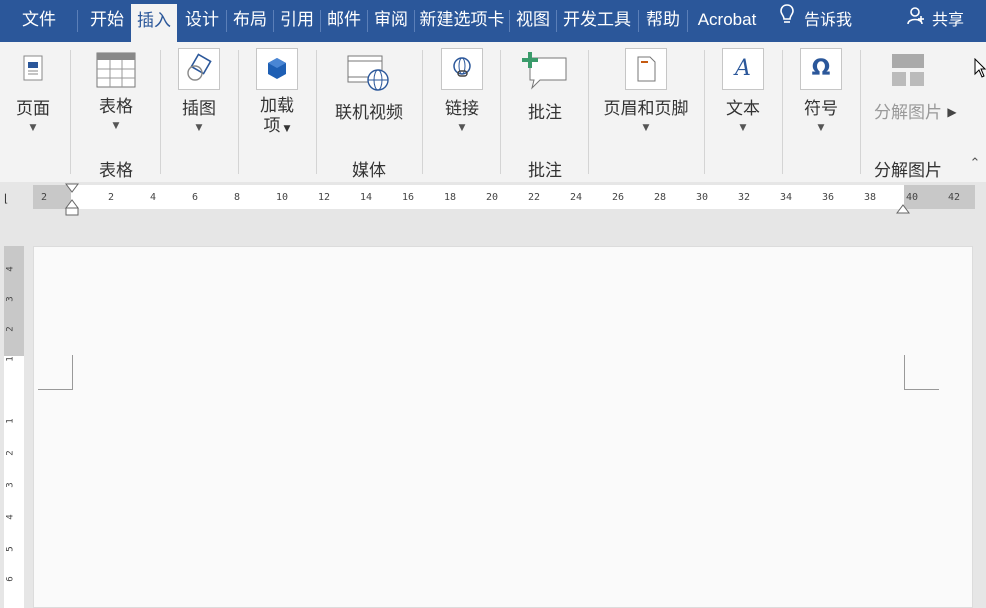  What do you see at coordinates (545, 113) in the screenshot?
I see `comment-label: 批注` at bounding box center [545, 113].